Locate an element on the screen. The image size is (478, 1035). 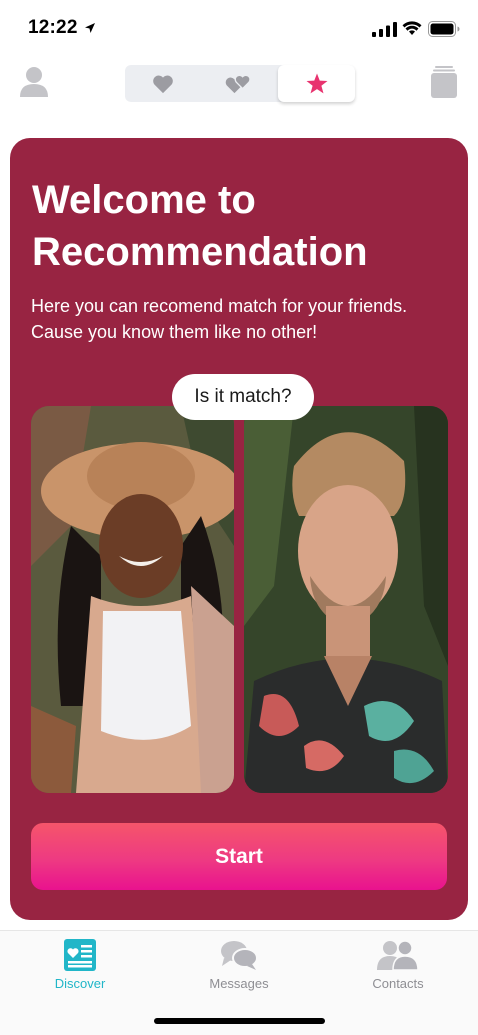
signal-icon is located at coordinates (384, 29).